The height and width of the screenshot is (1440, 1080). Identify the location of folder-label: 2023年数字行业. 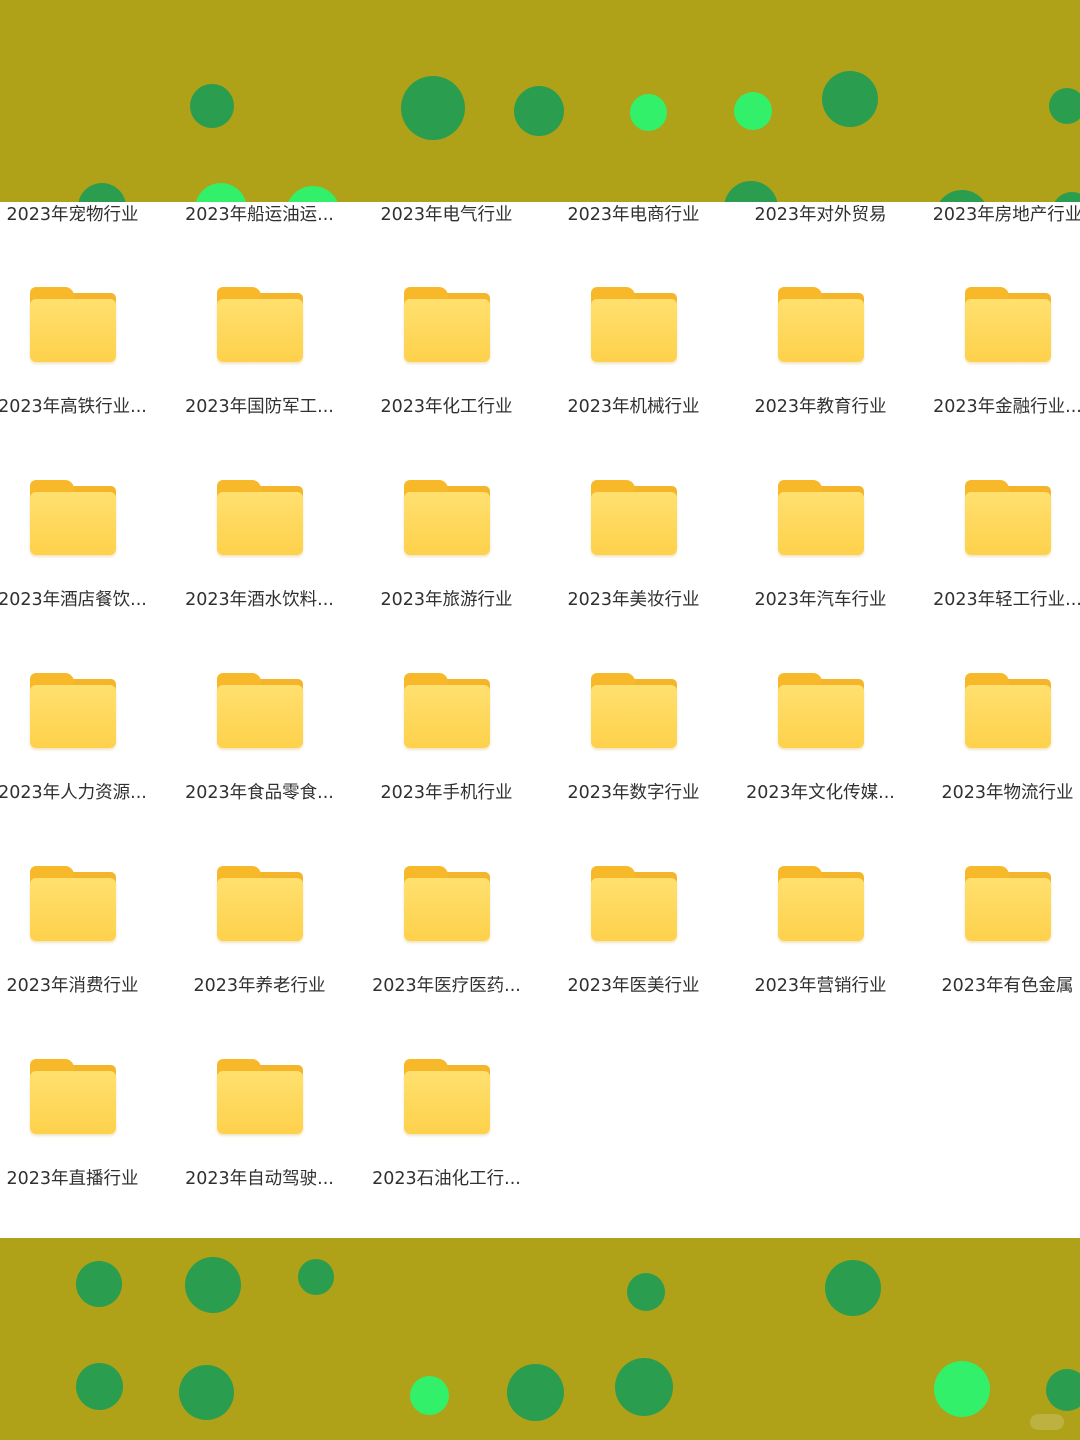
(633, 793).